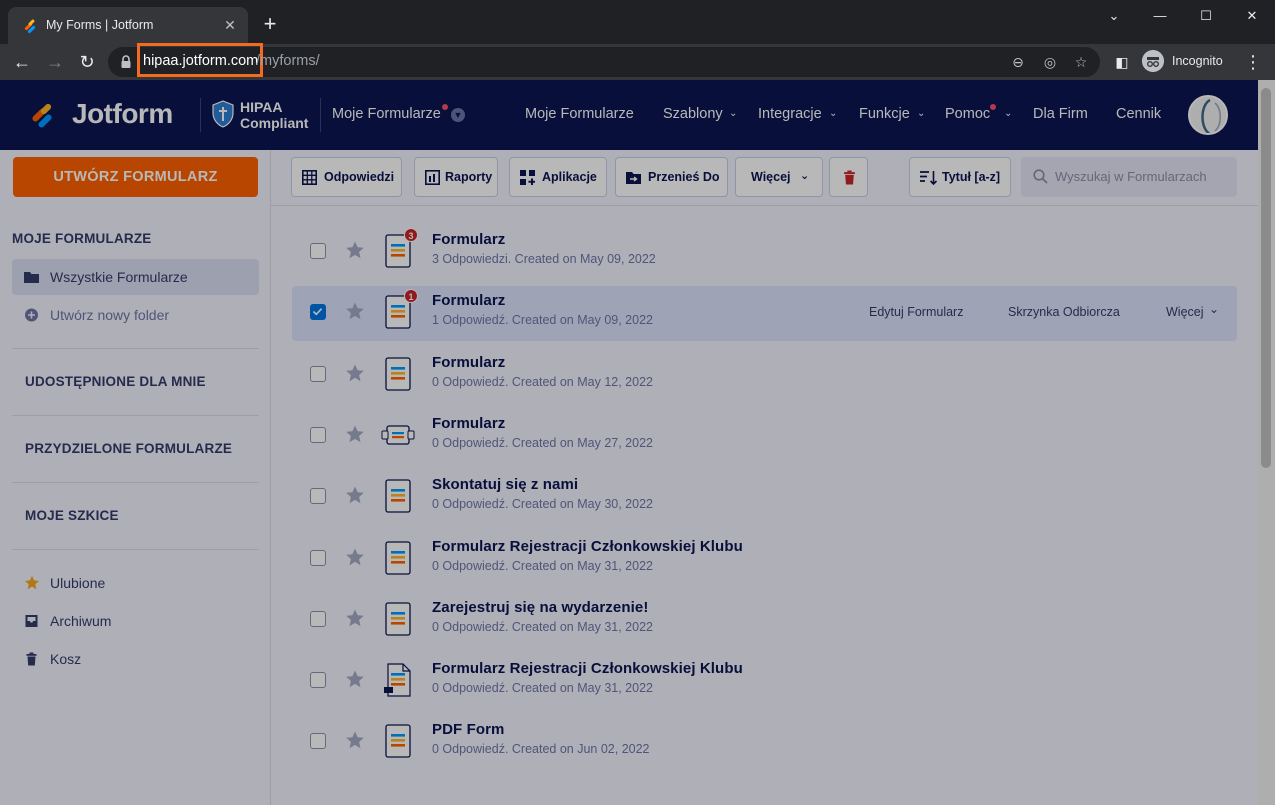 Image resolution: width=1275 pixels, height=805 pixels. I want to click on hipaa-shield-icon, so click(223, 114).